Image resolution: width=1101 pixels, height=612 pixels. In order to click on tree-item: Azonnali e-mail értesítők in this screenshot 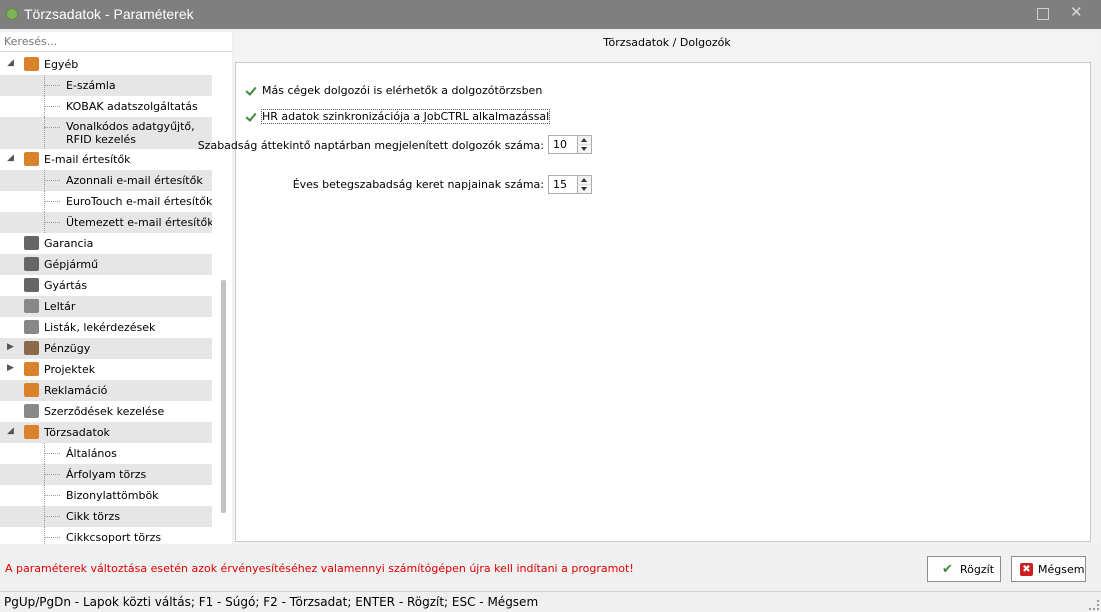, I will do `click(106, 180)`.